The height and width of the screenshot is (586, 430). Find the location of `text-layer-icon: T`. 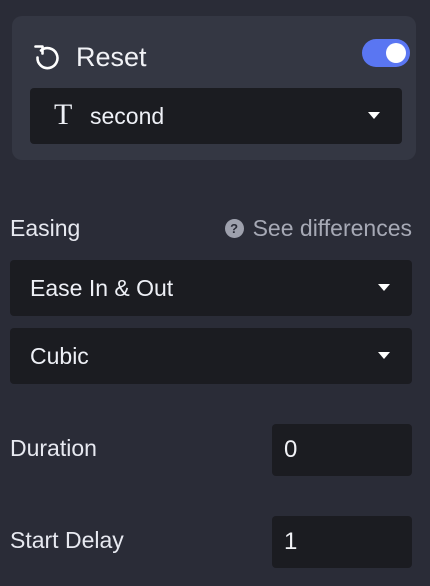

text-layer-icon: T is located at coordinates (63, 114).